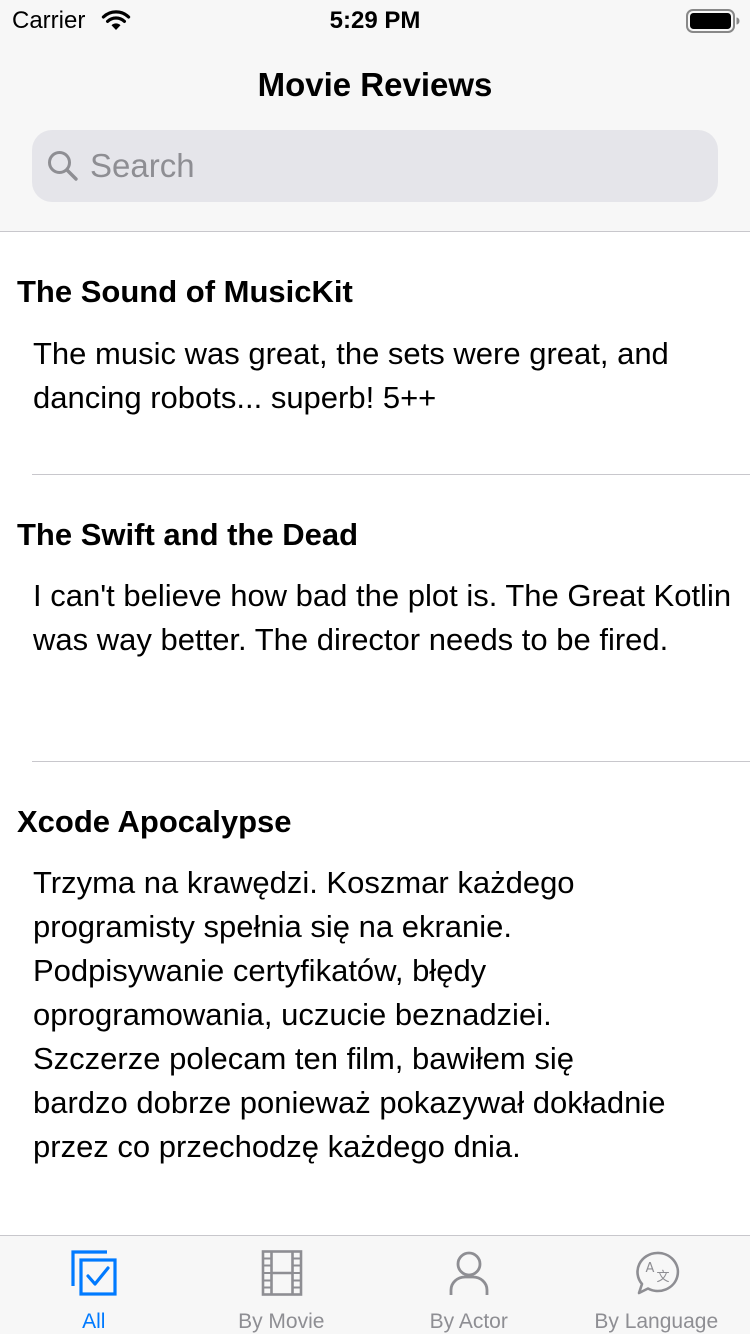 Image resolution: width=750 pixels, height=1334 pixels. What do you see at coordinates (185, 291) in the screenshot?
I see `review-title: The Sound of MusicKit` at bounding box center [185, 291].